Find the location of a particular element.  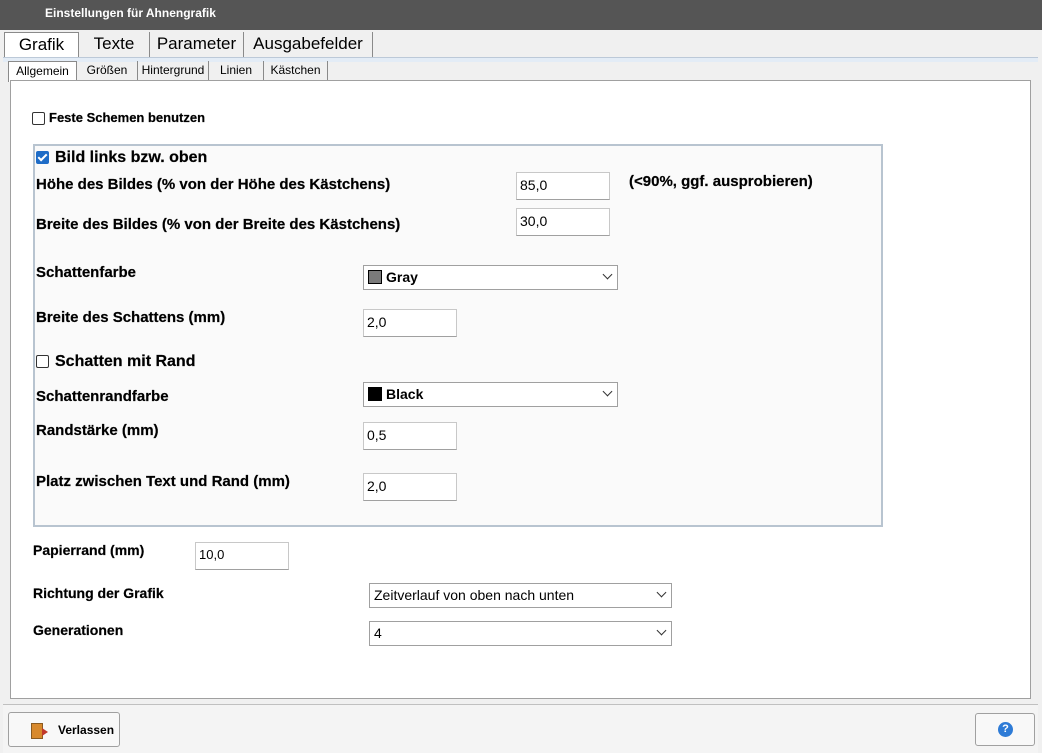

subtab-hintergrund-label: Hintergrund is located at coordinates (173, 70).